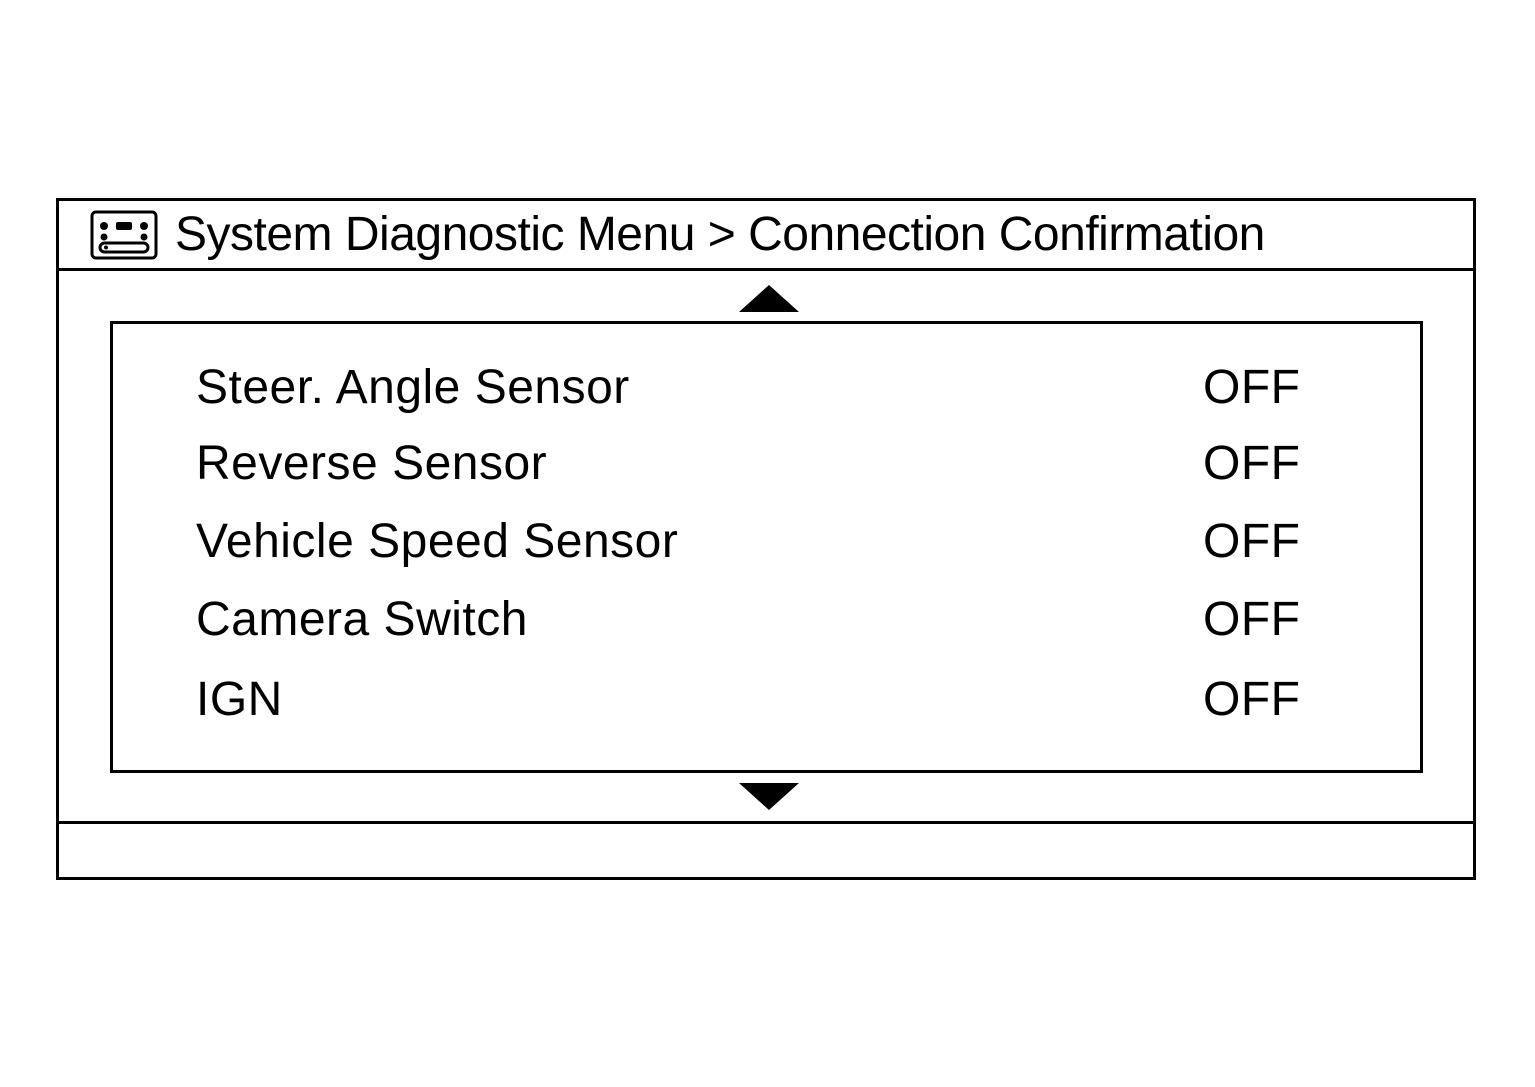 The height and width of the screenshot is (1087, 1535). Describe the element at coordinates (766, 542) in the screenshot. I see `list-item: Vehicle Speed Sensor OFF` at that location.